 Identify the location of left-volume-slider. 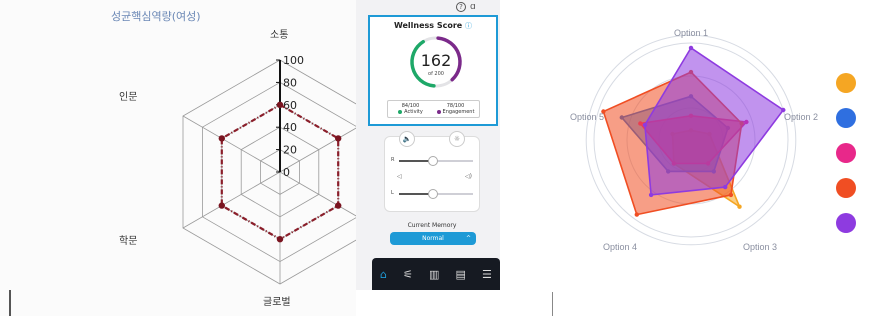
(436, 194).